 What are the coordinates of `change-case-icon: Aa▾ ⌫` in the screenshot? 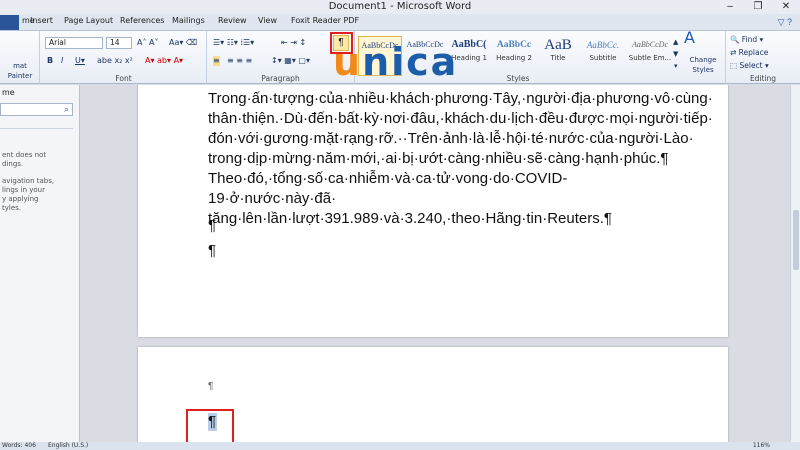 It's located at (183, 43).